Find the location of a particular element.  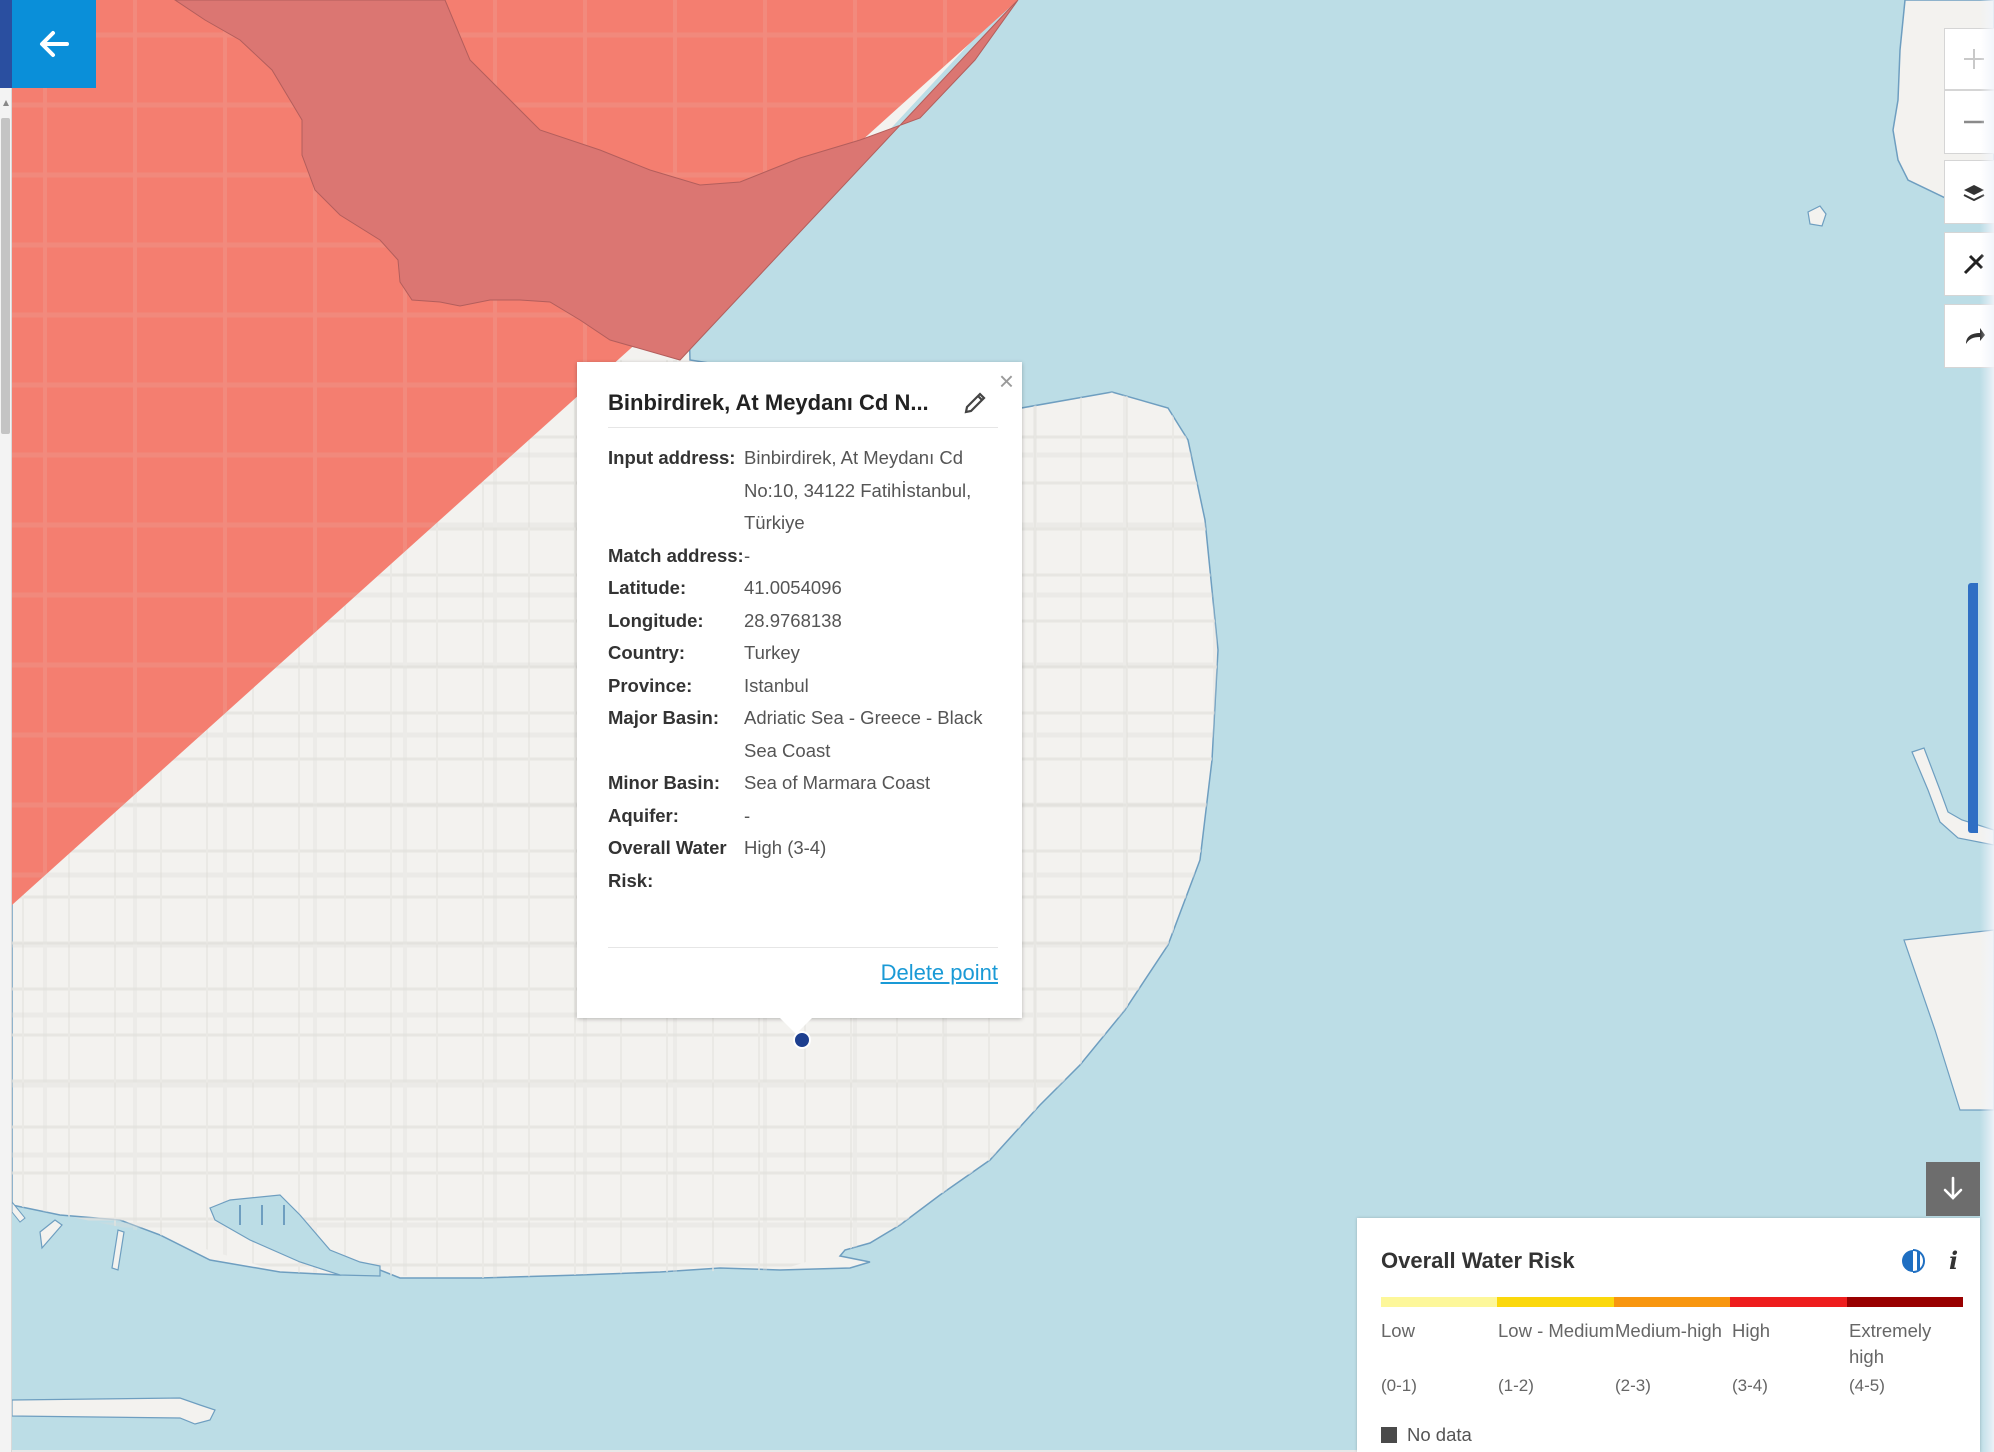

delete-point-link: Delete point is located at coordinates (939, 973).